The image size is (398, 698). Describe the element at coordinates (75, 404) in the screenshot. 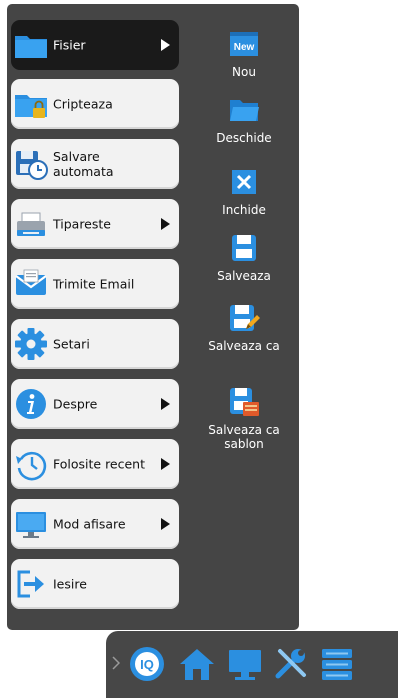

I see `menu-item-label: Despre` at that location.